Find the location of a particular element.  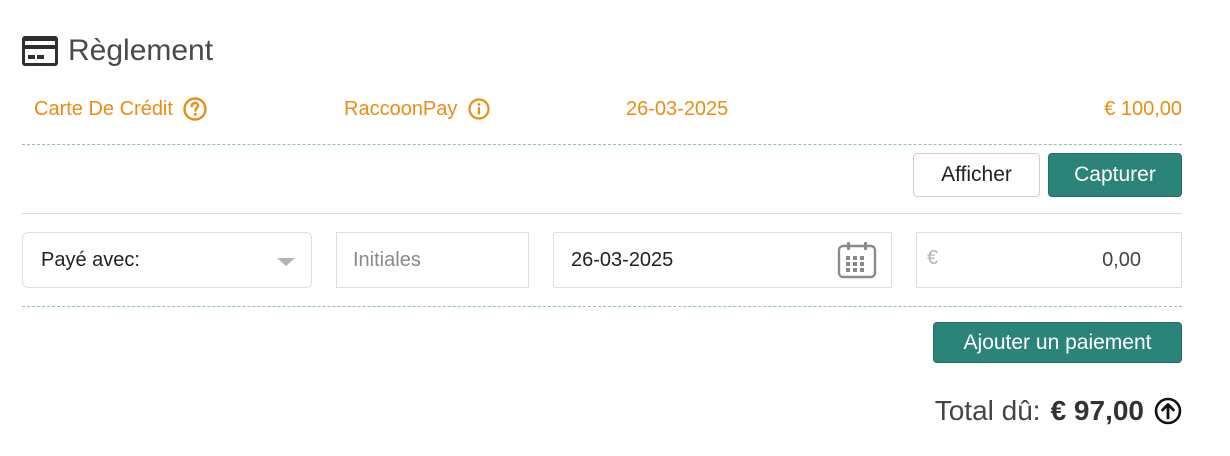

payment-method-label: Carte De Crédit is located at coordinates (103, 108).